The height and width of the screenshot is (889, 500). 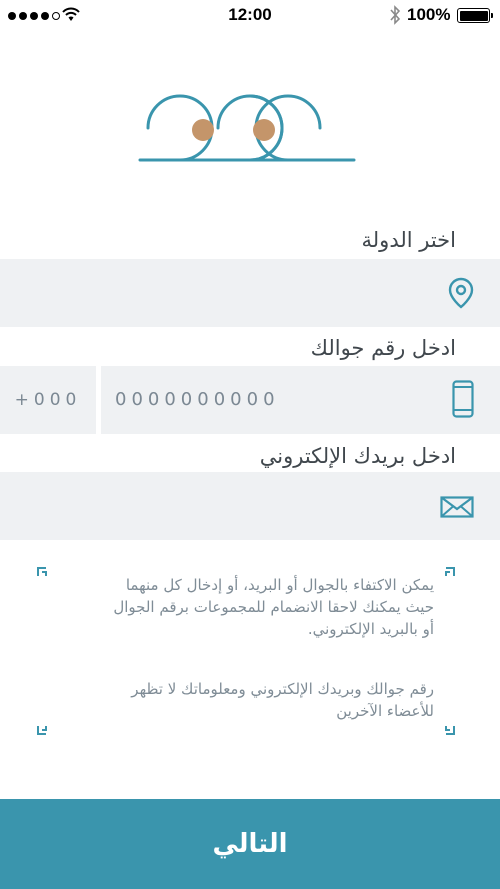 I want to click on phone-label: ادخل رقم جوالك, so click(x=383, y=348).